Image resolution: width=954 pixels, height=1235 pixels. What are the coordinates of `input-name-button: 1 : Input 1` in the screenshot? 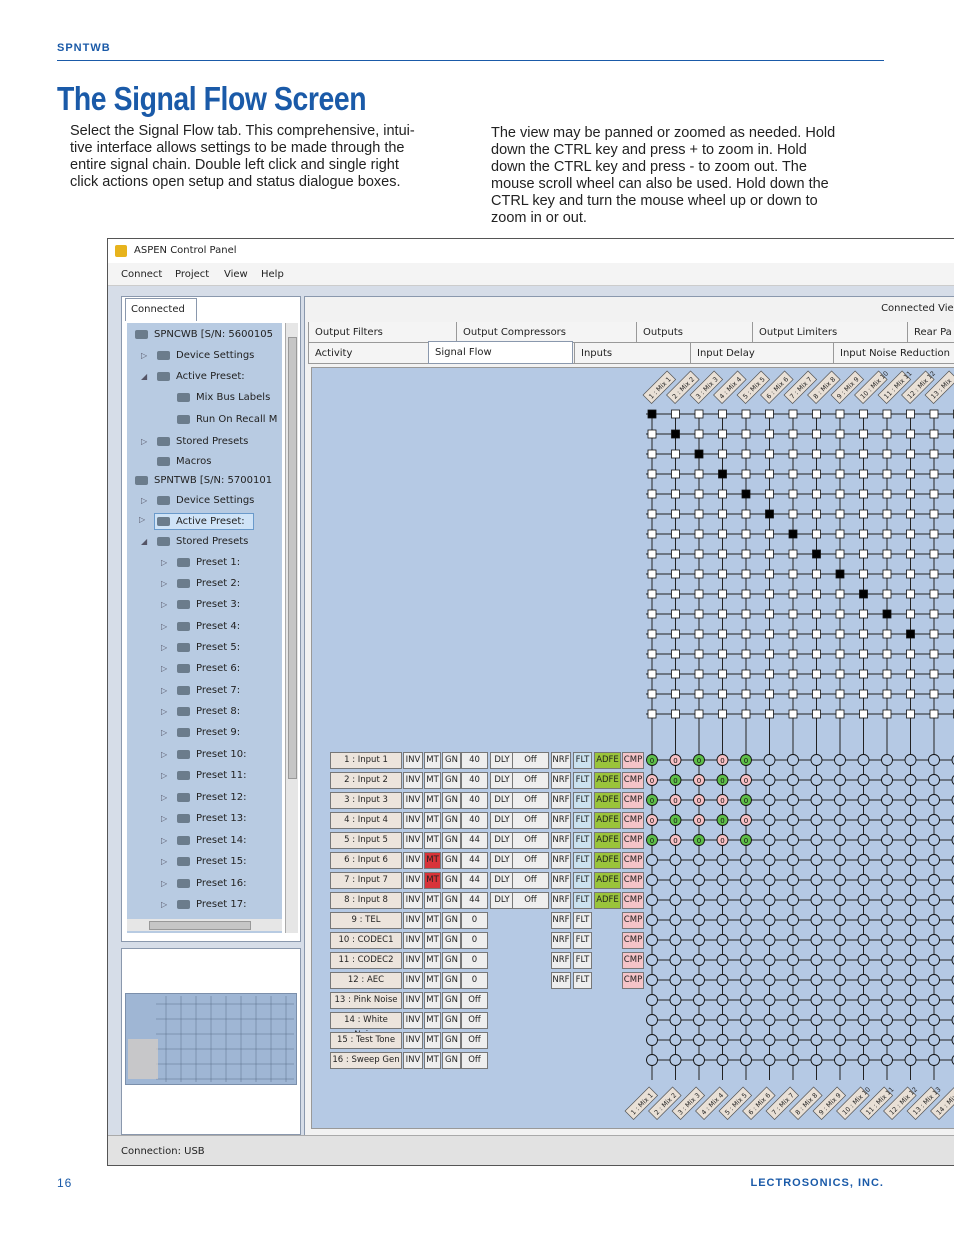 It's located at (366, 760).